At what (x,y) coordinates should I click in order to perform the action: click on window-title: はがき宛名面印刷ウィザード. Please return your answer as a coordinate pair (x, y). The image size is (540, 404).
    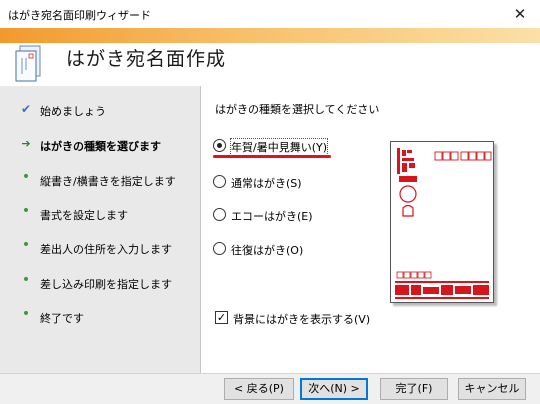
    Looking at the image, I should click on (79, 15).